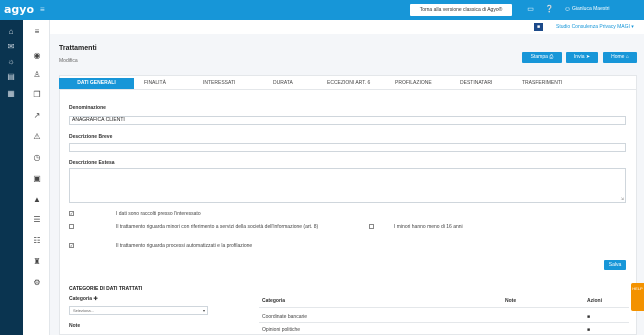  Describe the element at coordinates (37, 116) in the screenshot. I see `share-icon: ↗` at that location.